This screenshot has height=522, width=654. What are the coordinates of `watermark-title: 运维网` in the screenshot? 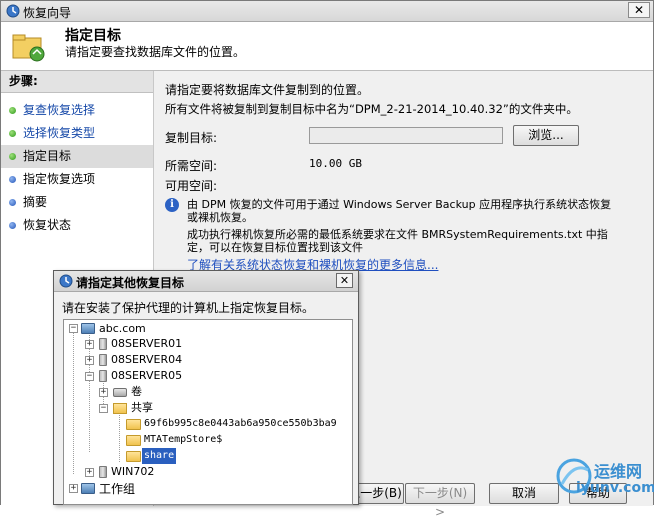 It's located at (618, 471).